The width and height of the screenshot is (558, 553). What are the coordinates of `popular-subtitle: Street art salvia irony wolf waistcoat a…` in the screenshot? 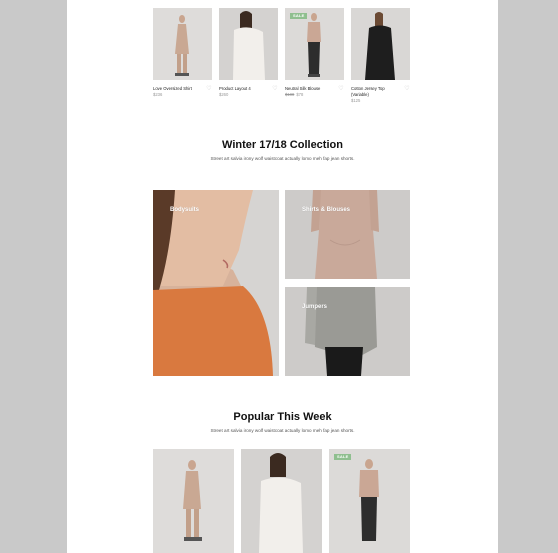 It's located at (282, 430).